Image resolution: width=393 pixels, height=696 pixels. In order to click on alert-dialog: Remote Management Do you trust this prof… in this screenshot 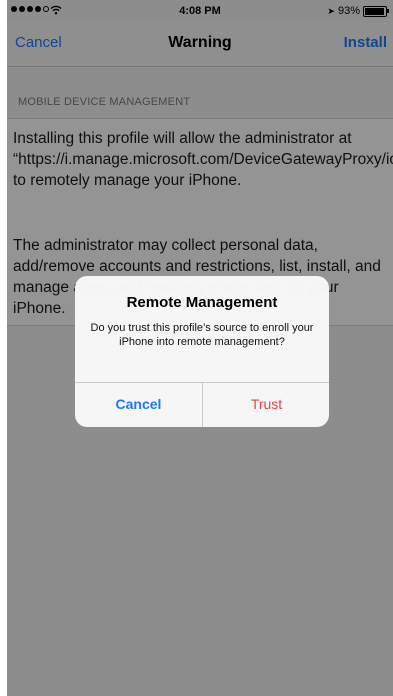, I will do `click(202, 351)`.